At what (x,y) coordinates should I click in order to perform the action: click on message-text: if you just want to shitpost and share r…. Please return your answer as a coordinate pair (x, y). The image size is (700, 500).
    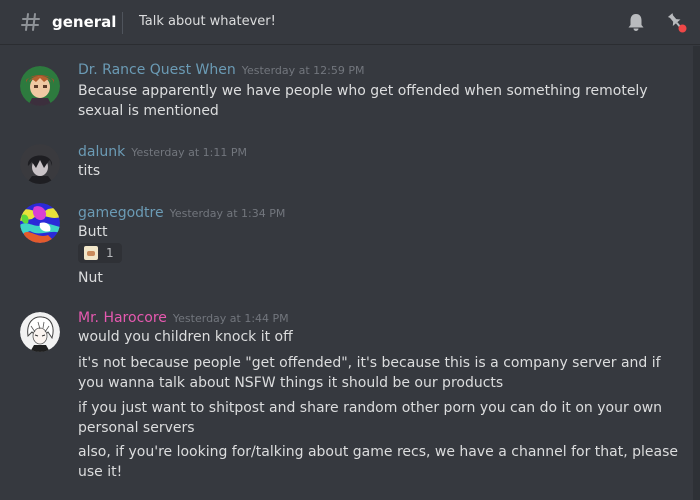
    Looking at the image, I should click on (370, 418).